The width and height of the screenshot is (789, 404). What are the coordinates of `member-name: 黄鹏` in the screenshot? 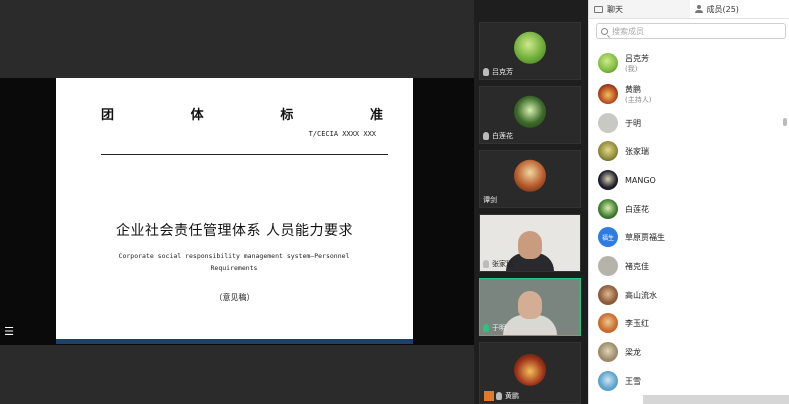 It's located at (633, 89).